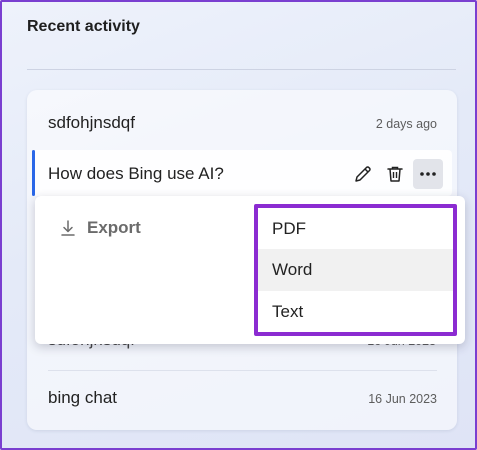 The width and height of the screenshot is (477, 450). Describe the element at coordinates (242, 370) in the screenshot. I see `row-divider` at that location.